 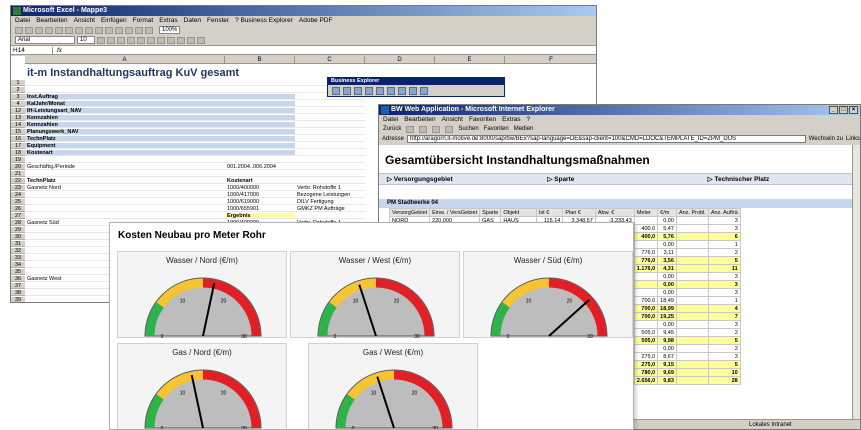 What do you see at coordinates (125, 188) in the screenshot?
I see `cell: Gasnetz Nord` at bounding box center [125, 188].